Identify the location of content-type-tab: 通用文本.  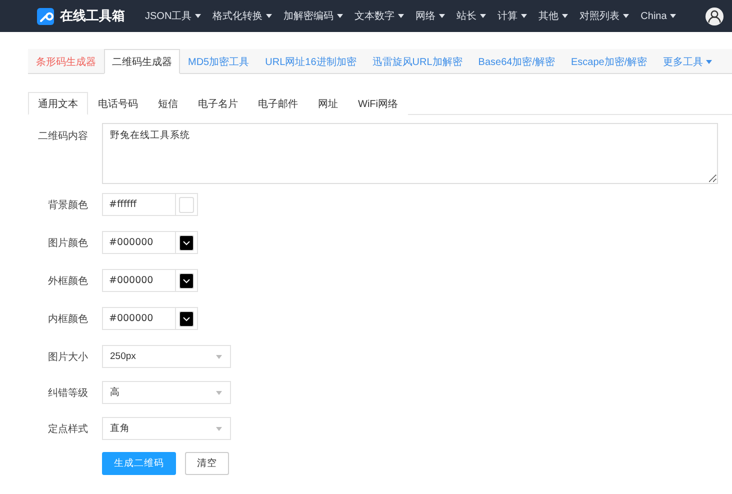
(58, 103).